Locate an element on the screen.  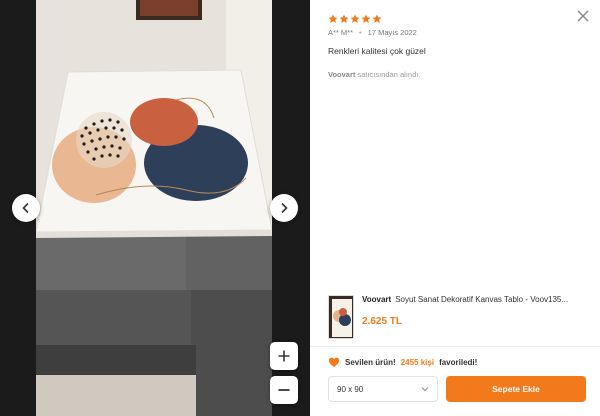
favorites-info: Sevilen ürün! 2455 kişi favoriledi! is located at coordinates (402, 362).